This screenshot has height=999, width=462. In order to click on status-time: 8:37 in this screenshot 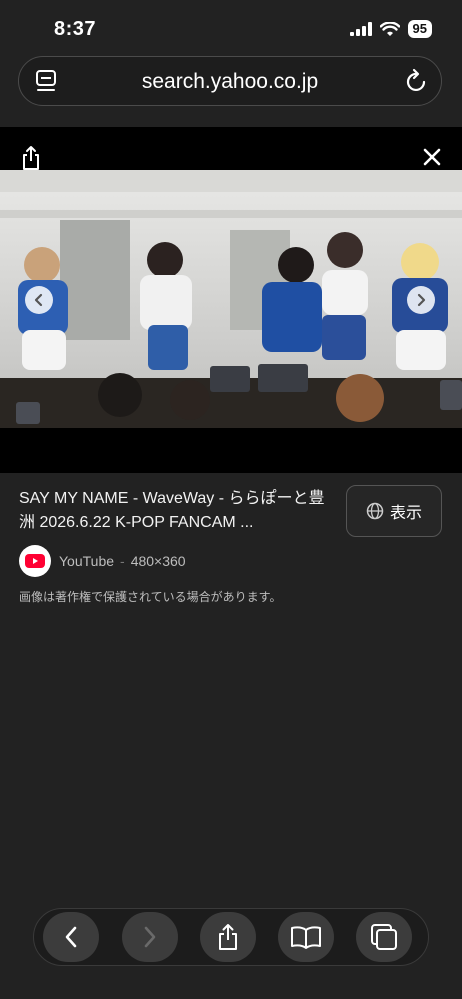, I will do `click(75, 29)`.